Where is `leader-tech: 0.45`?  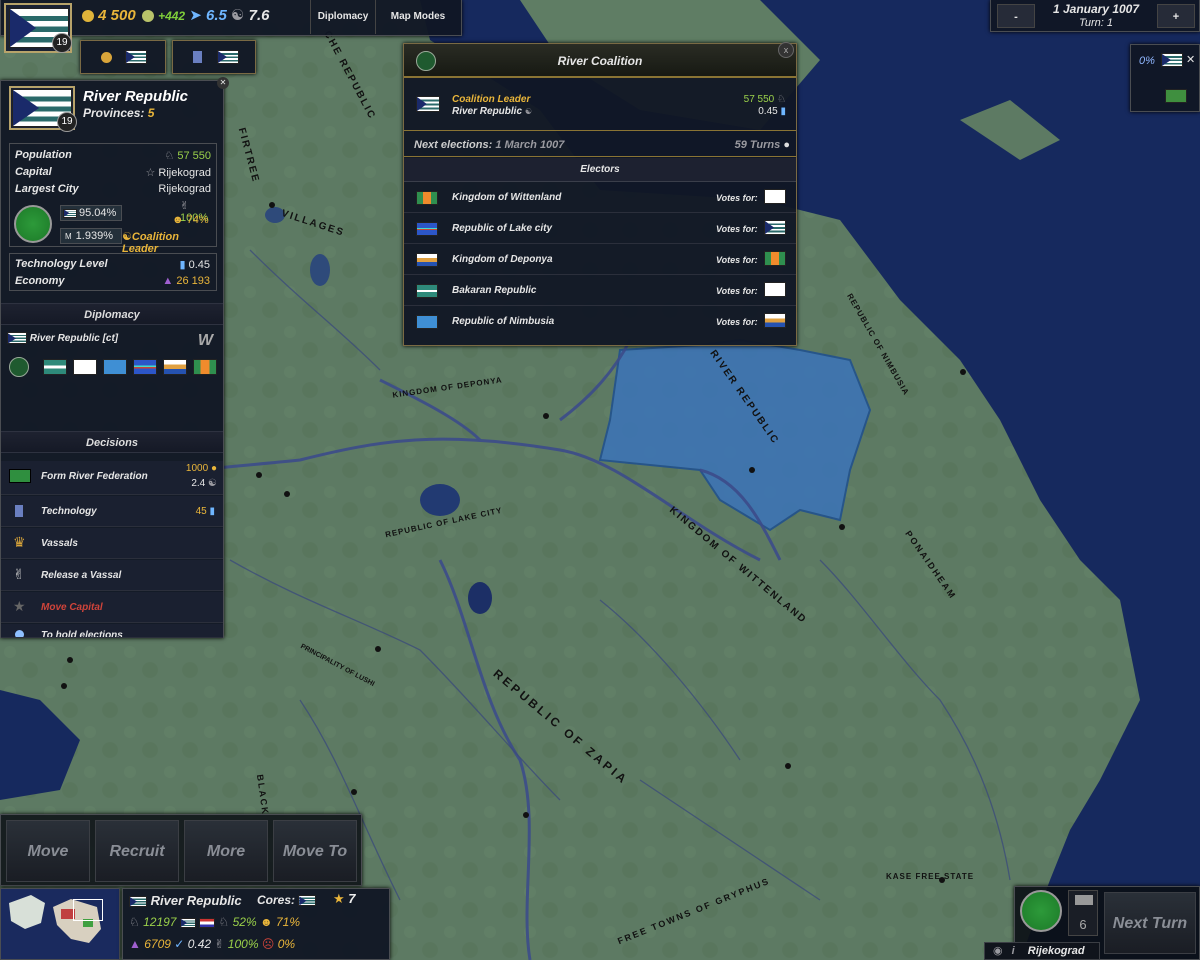 leader-tech: 0.45 is located at coordinates (768, 111).